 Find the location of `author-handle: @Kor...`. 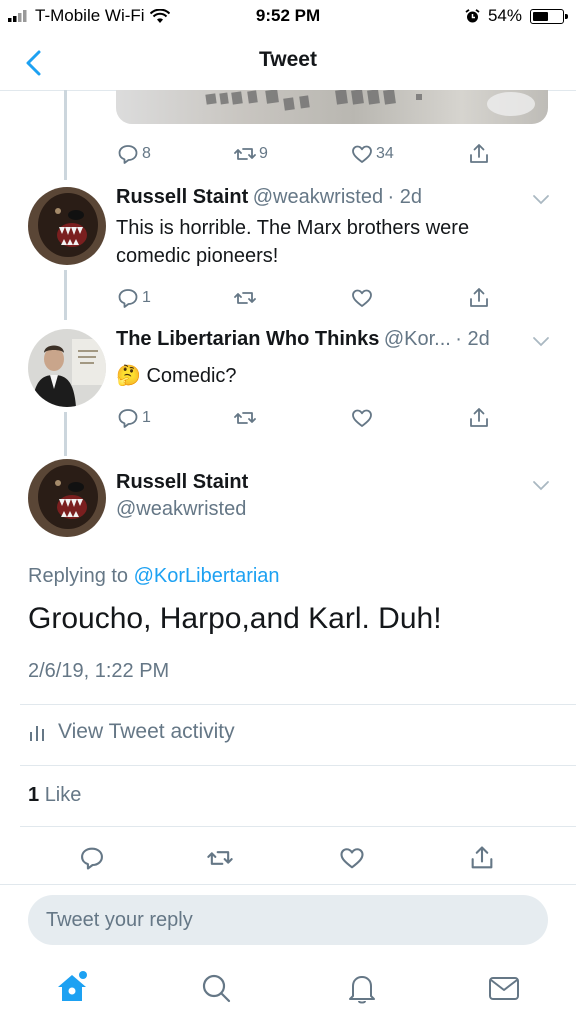

author-handle: @Kor... is located at coordinates (417, 339).